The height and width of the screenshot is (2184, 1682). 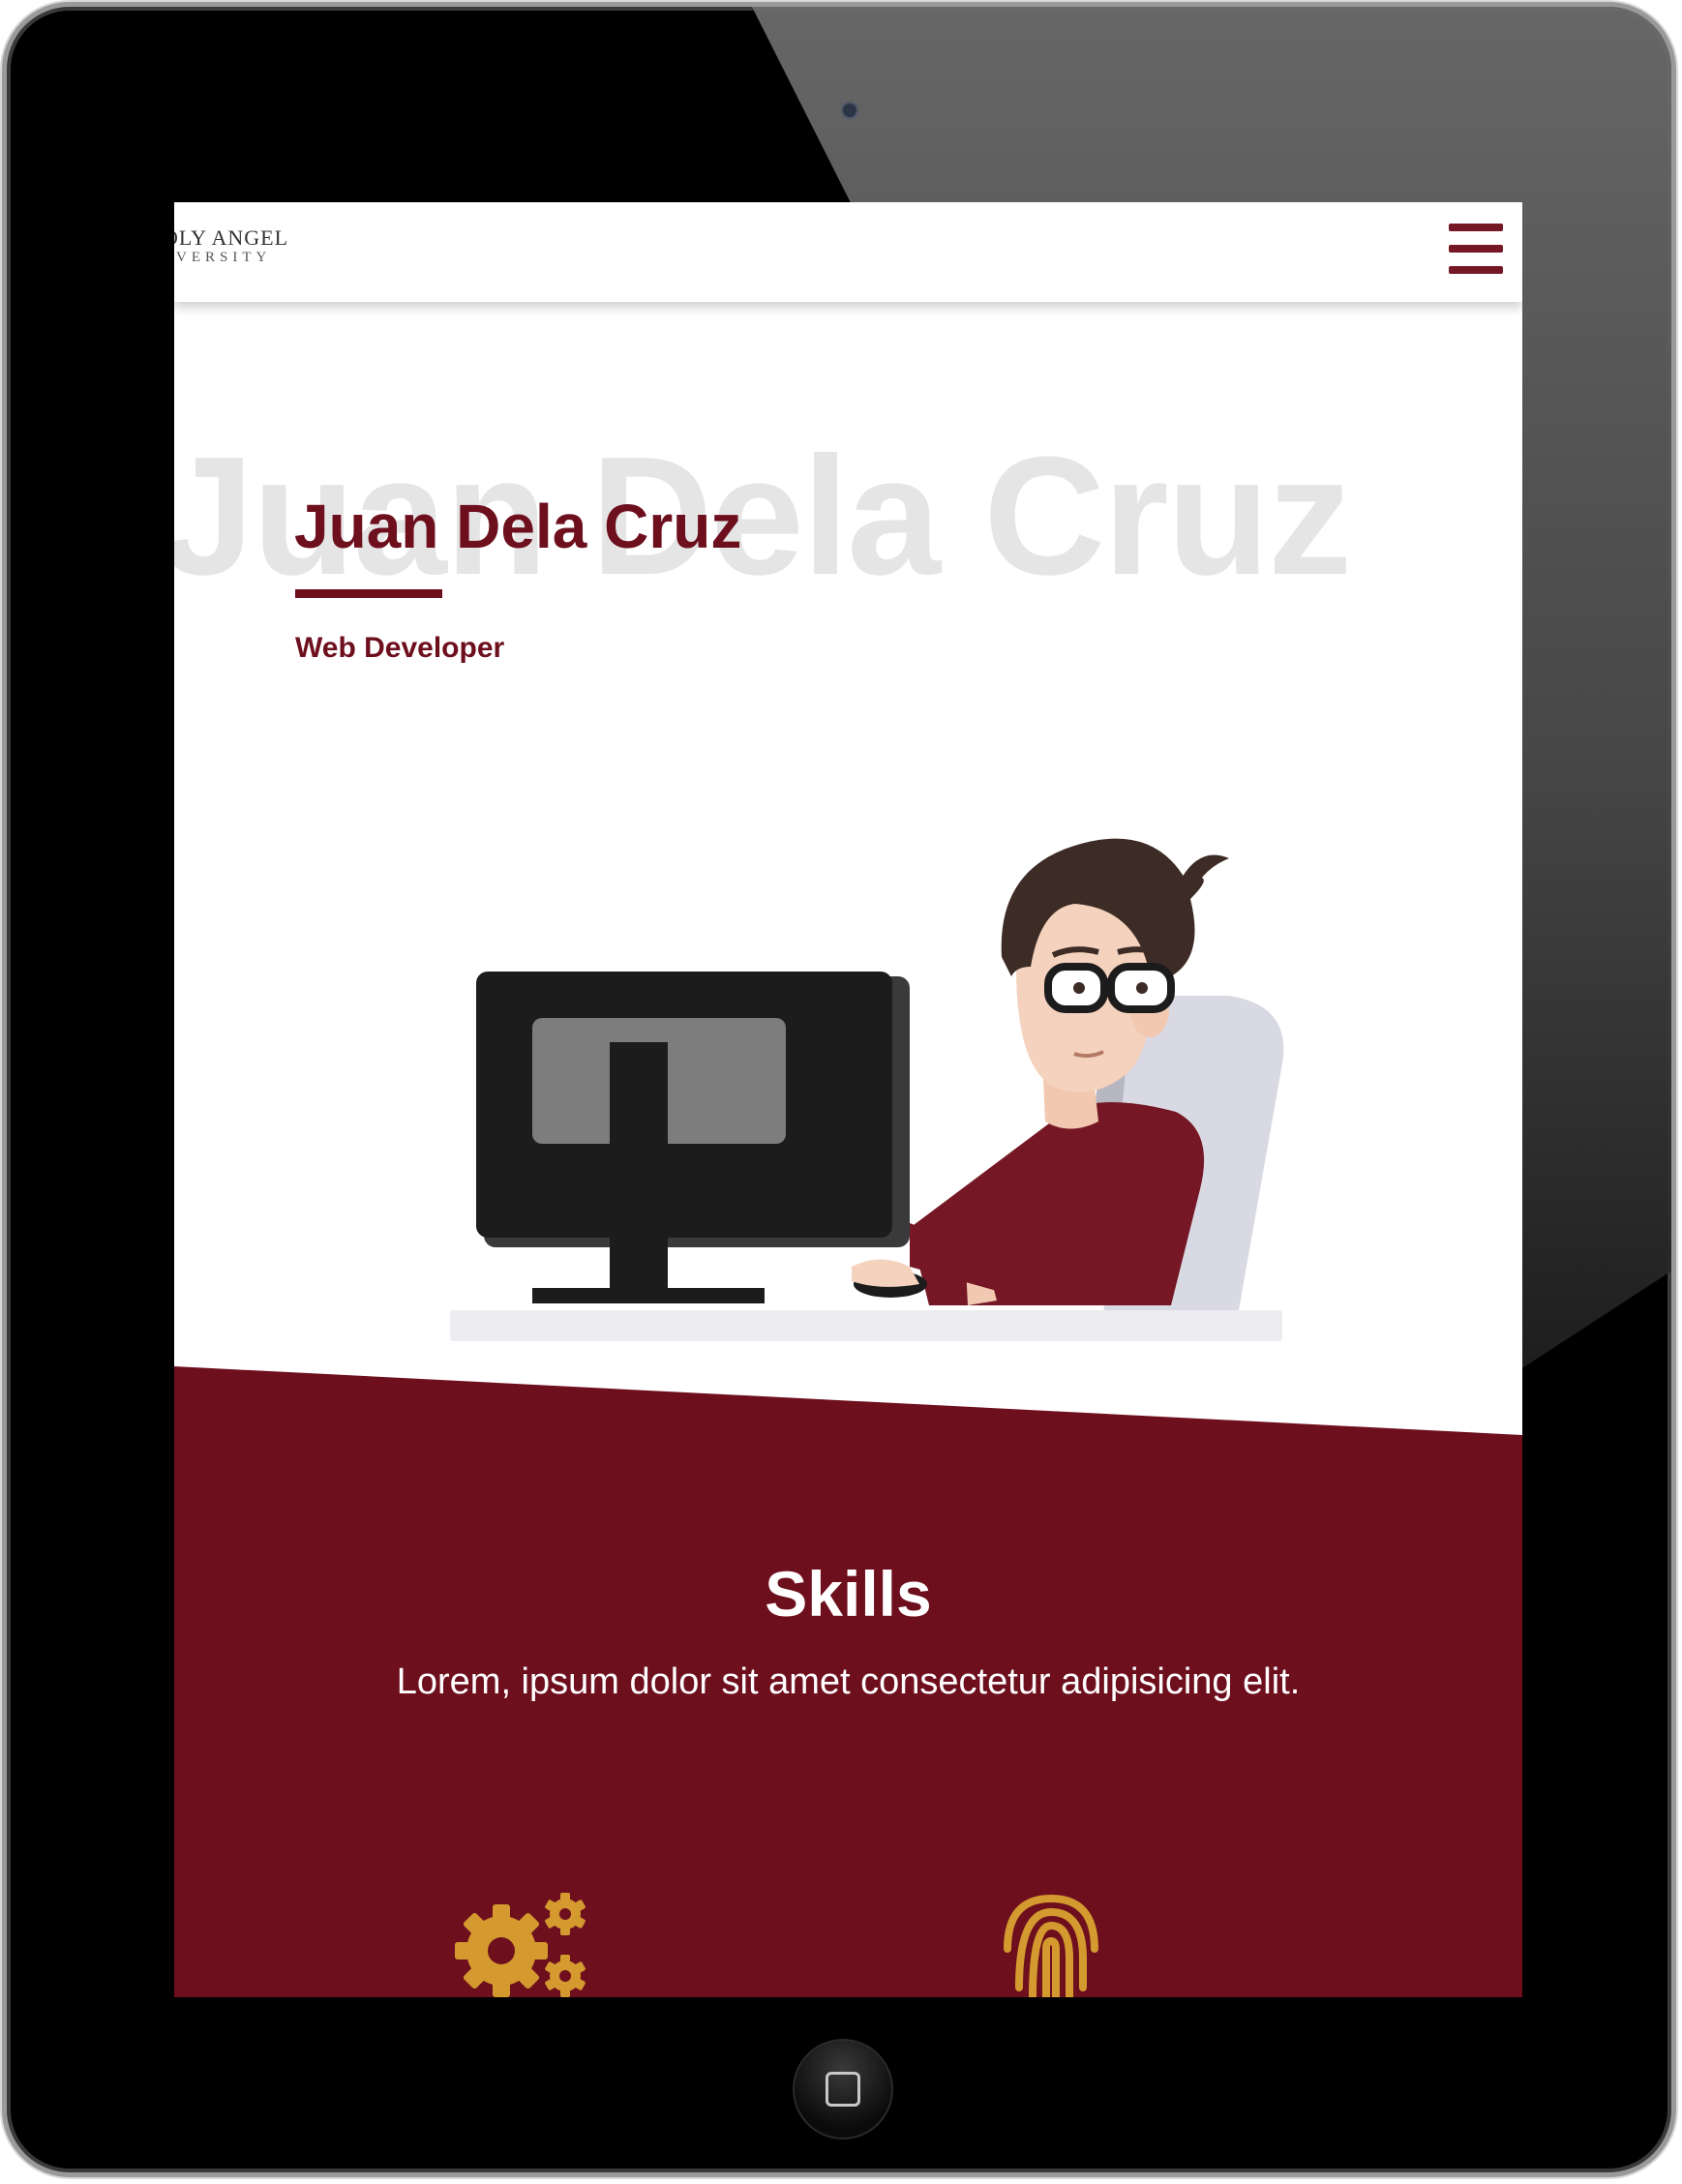 What do you see at coordinates (520, 1945) in the screenshot?
I see `gears-icon` at bounding box center [520, 1945].